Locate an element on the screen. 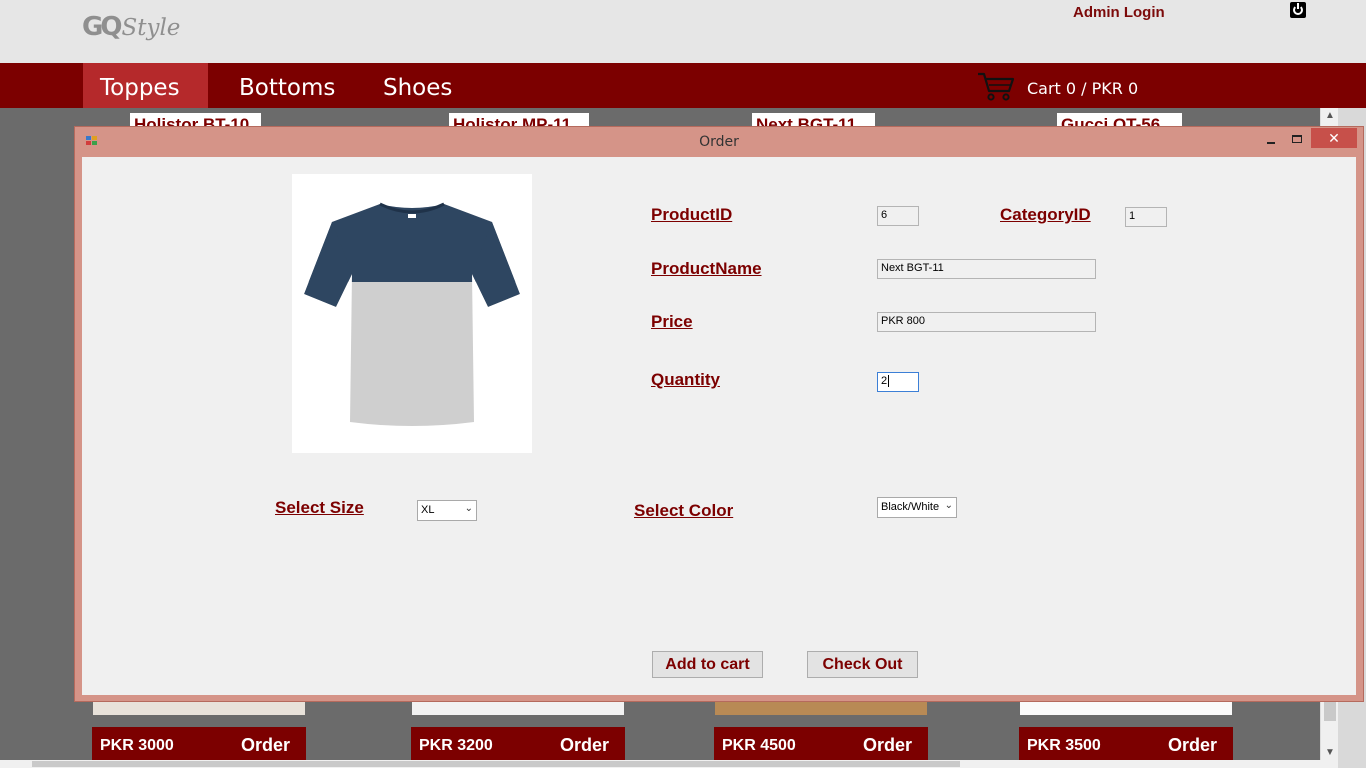  product-price: PKR 3000 is located at coordinates (137, 745).